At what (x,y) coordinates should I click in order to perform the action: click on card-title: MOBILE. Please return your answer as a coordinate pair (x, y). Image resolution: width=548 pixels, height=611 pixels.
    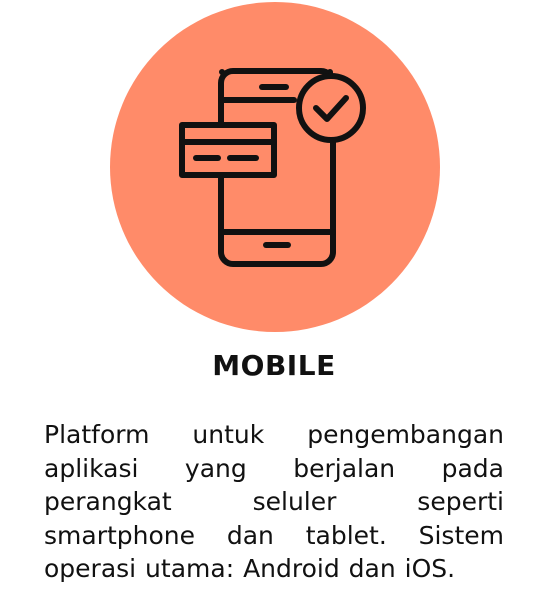
    Looking at the image, I should click on (274, 365).